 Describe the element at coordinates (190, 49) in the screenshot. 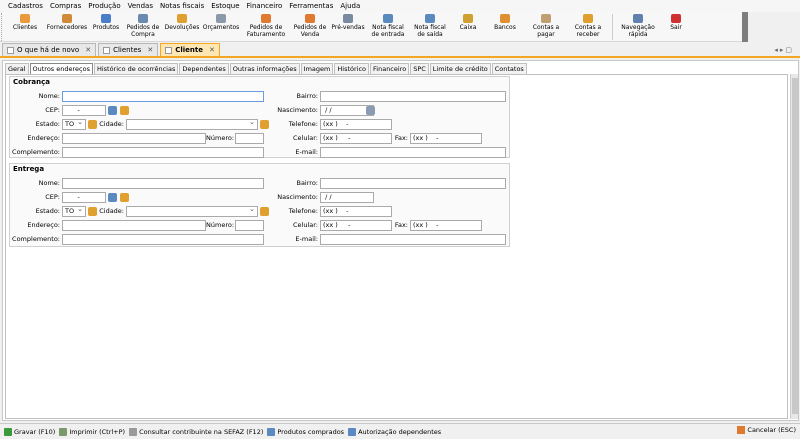

I see `tab-cliente: Cliente ✕` at that location.